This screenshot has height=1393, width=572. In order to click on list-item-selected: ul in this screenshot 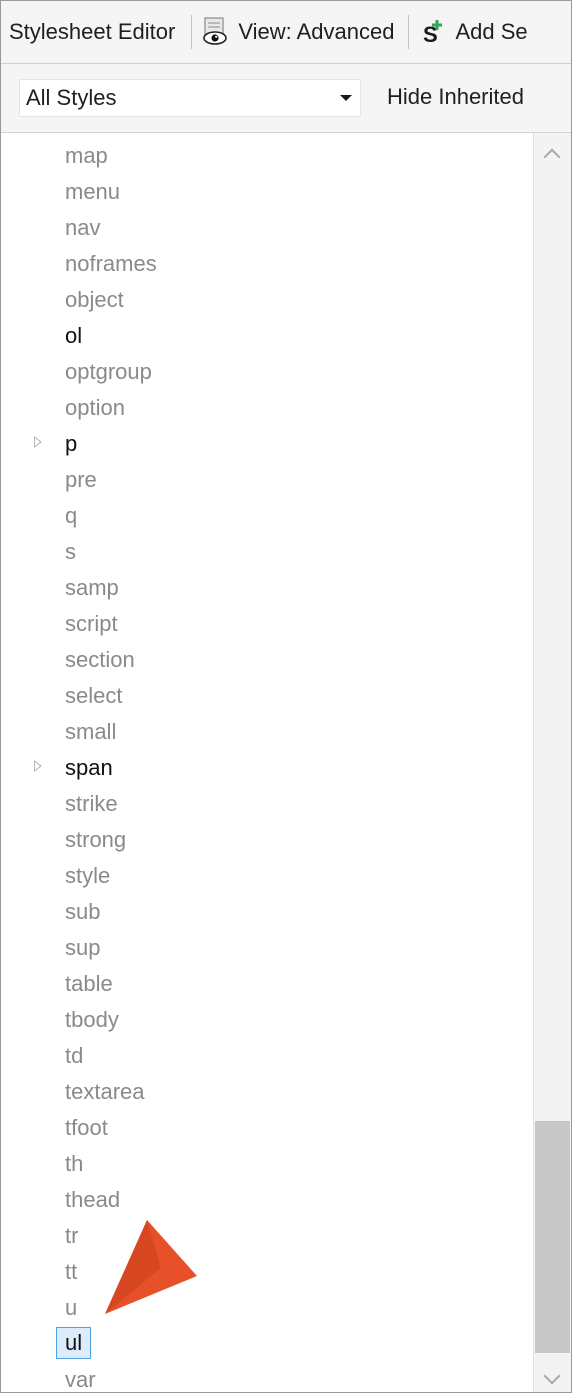, I will do `click(267, 1344)`.